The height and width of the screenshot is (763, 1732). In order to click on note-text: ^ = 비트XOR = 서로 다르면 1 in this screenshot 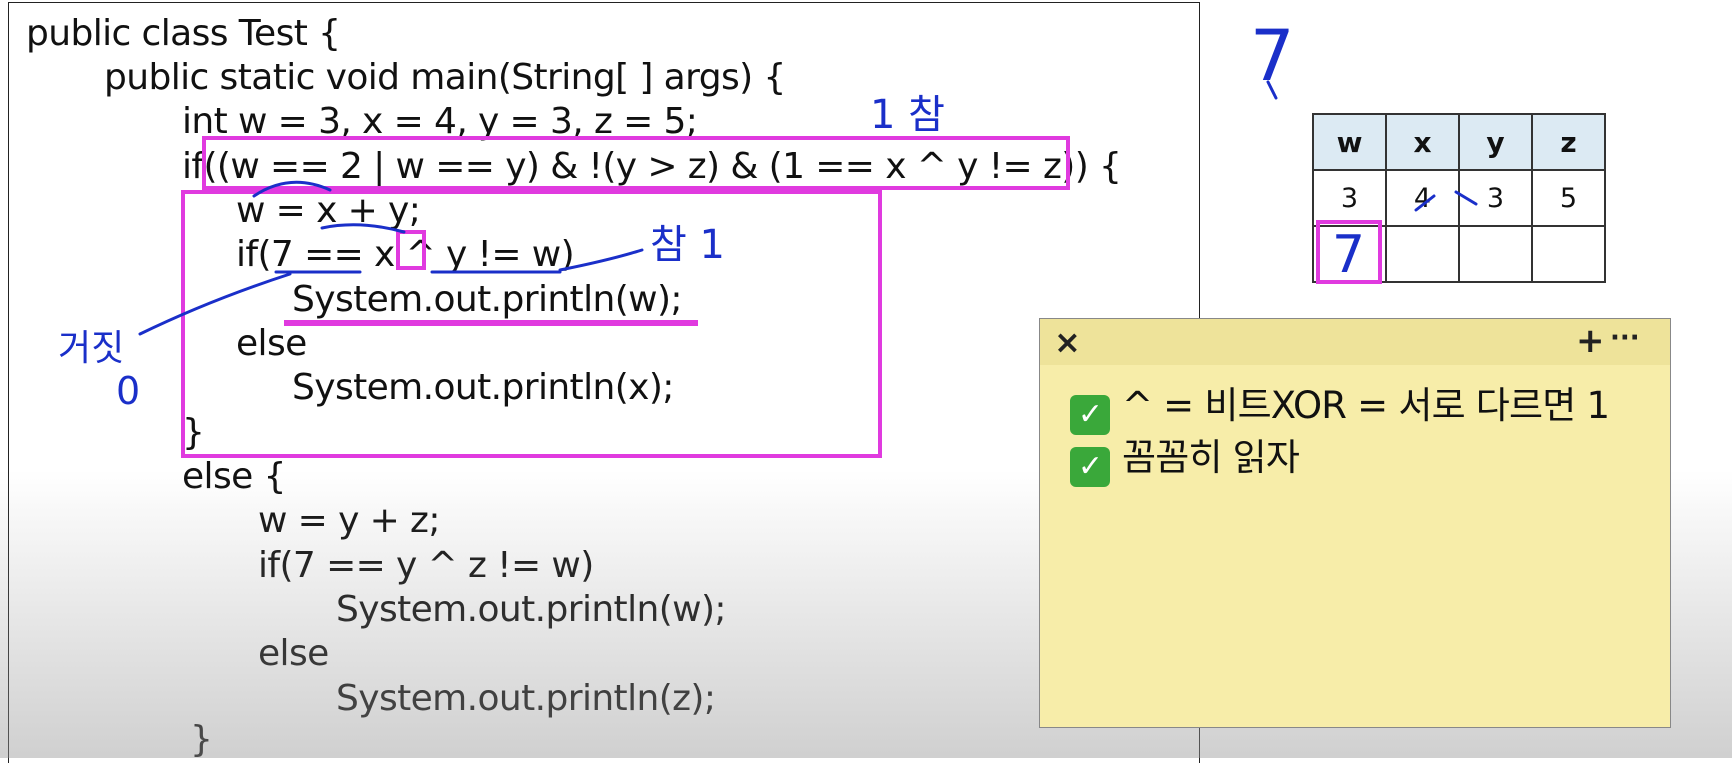, I will do `click(1366, 405)`.